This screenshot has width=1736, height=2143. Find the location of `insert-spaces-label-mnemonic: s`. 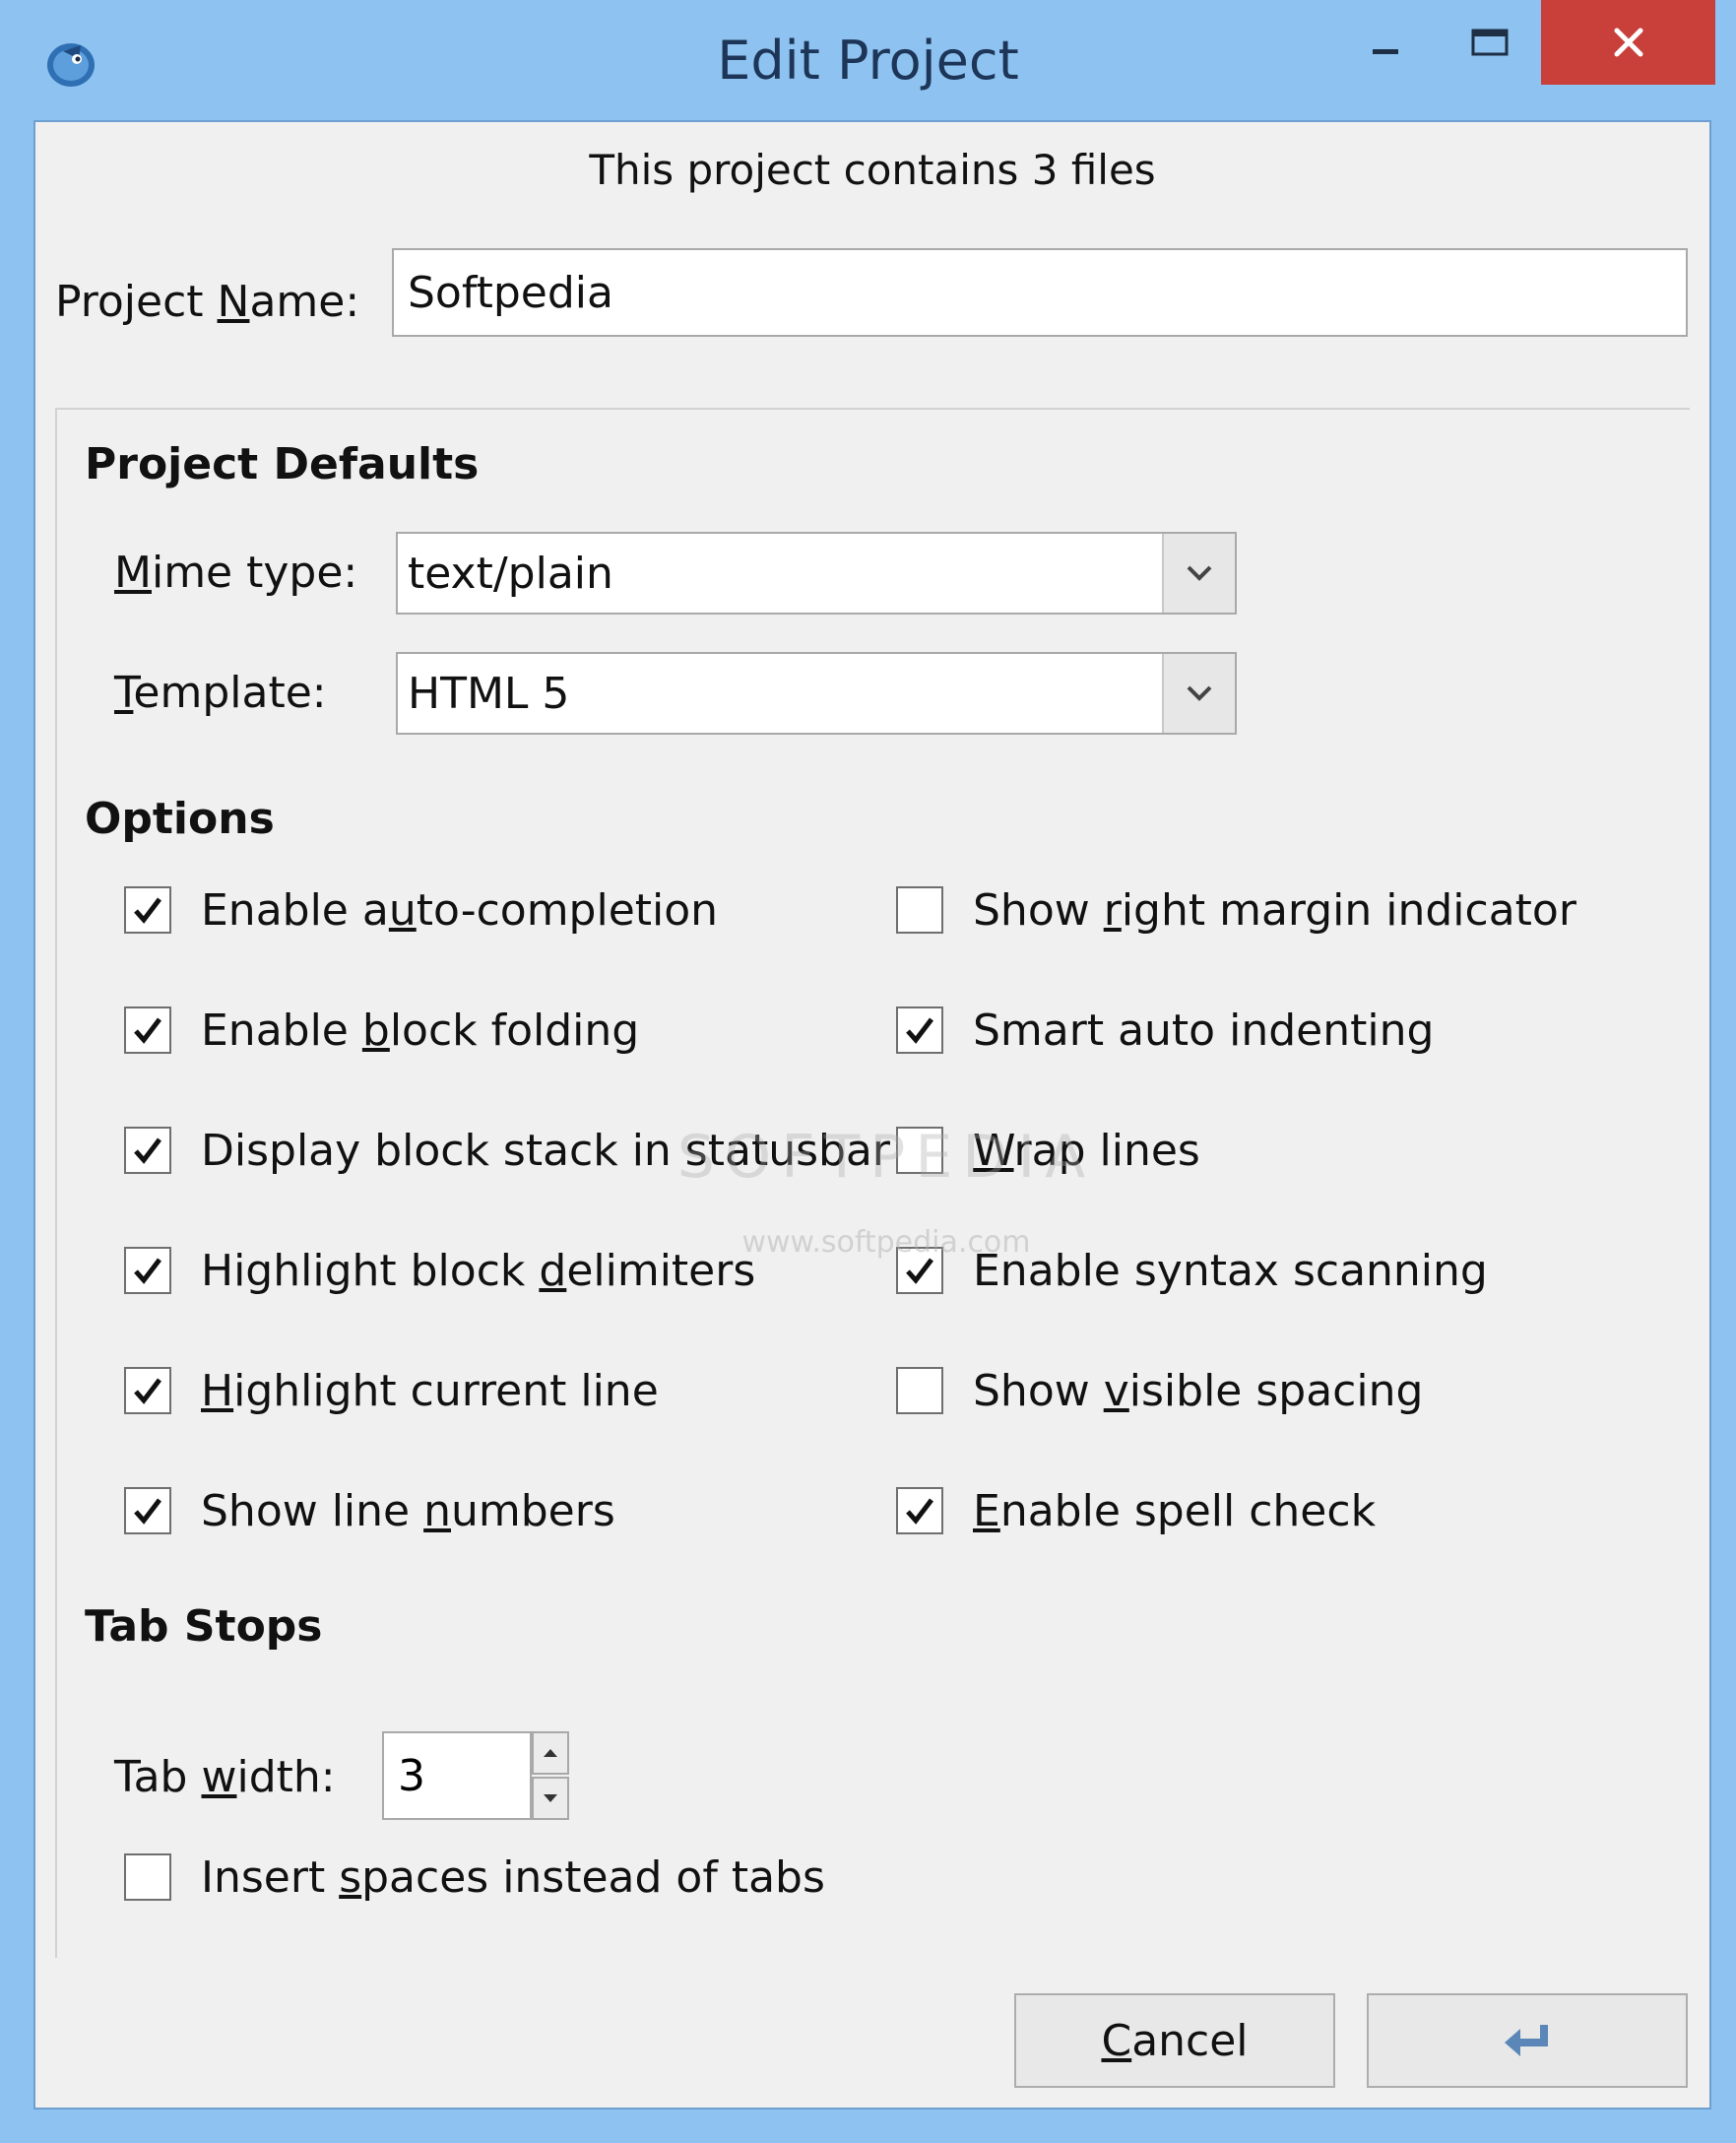

insert-spaces-label-mnemonic: s is located at coordinates (351, 1877).